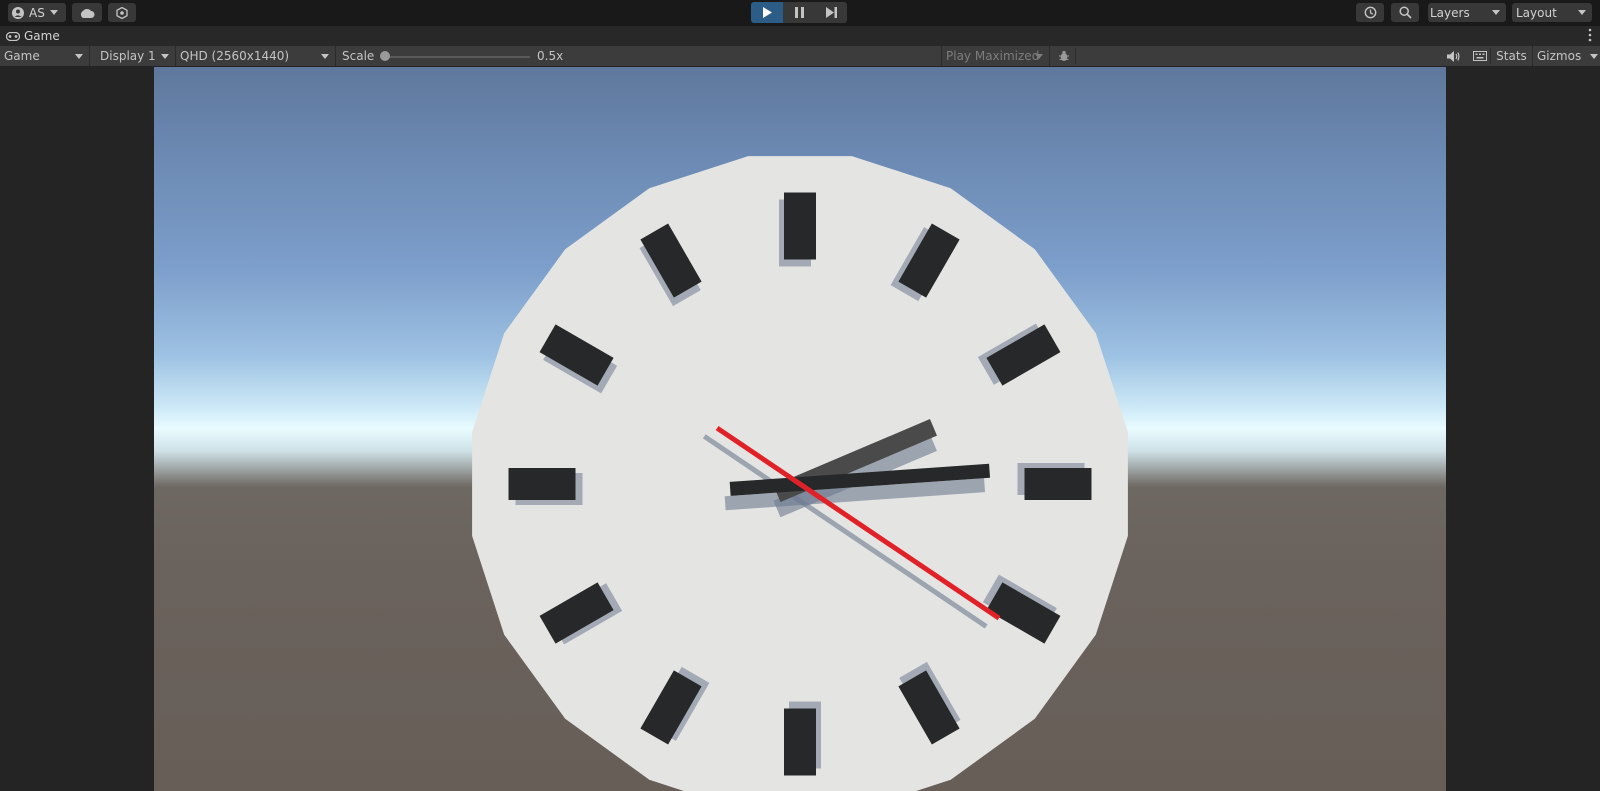 The width and height of the screenshot is (1600, 791). I want to click on step-icon, so click(831, 12).